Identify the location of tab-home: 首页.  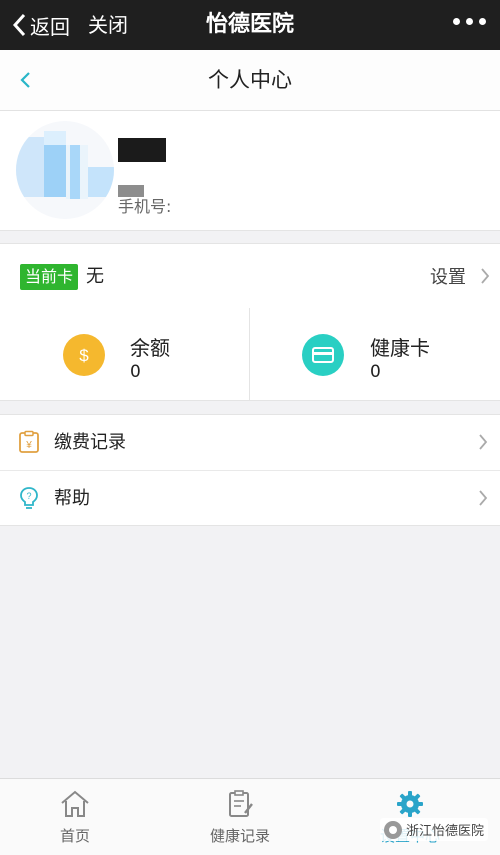
(75, 817).